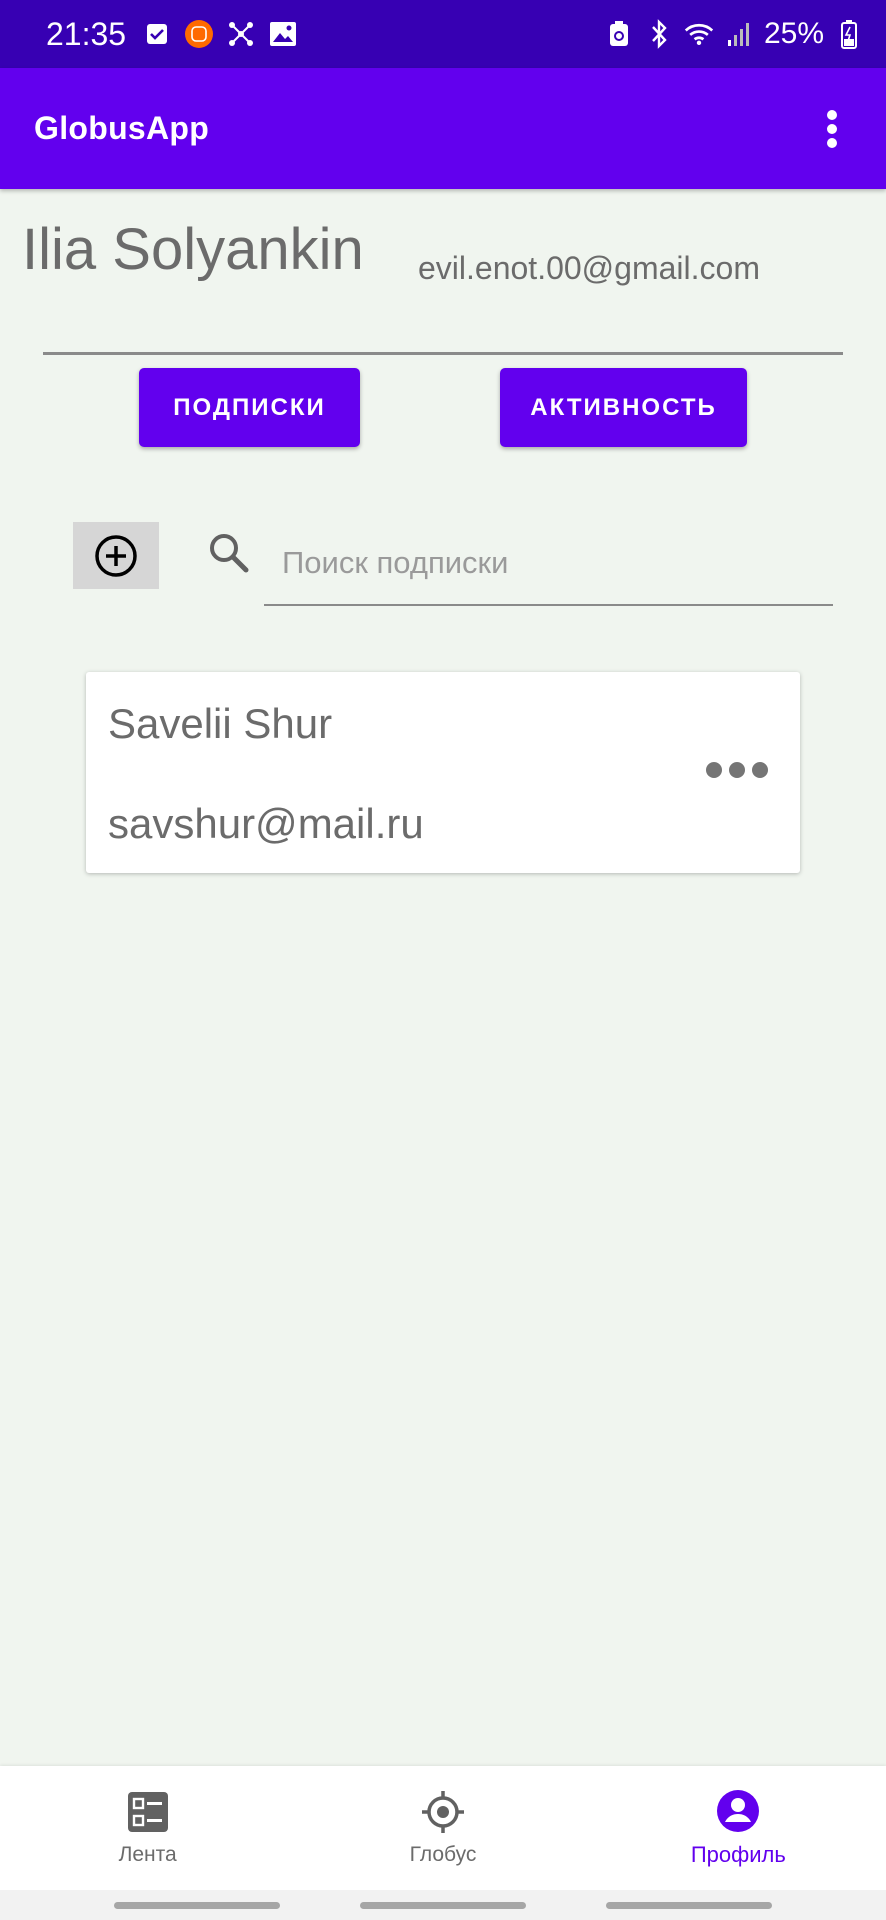  I want to click on image-notification-icon, so click(283, 34).